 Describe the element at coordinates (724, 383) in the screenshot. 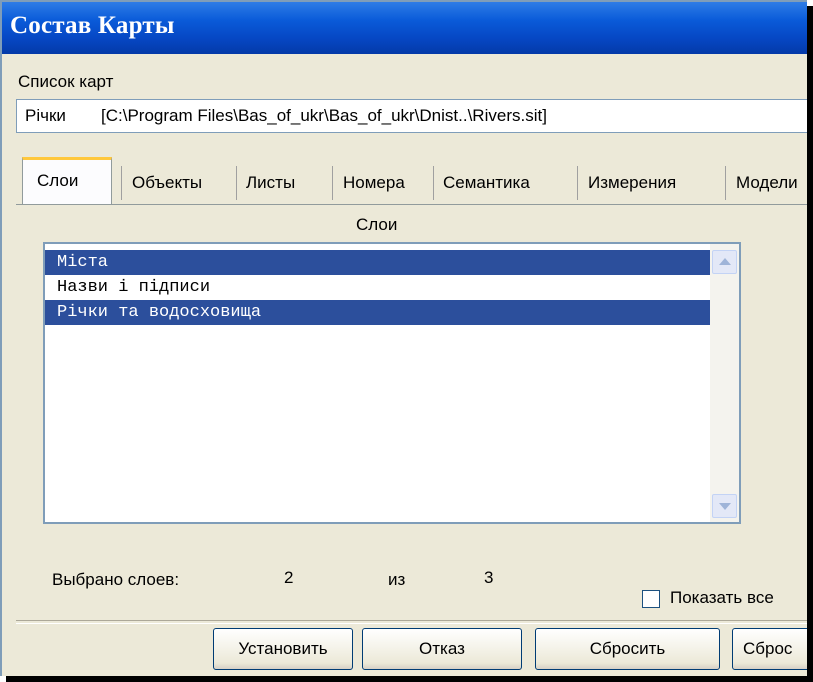

I see `vertical-scrollbar` at that location.